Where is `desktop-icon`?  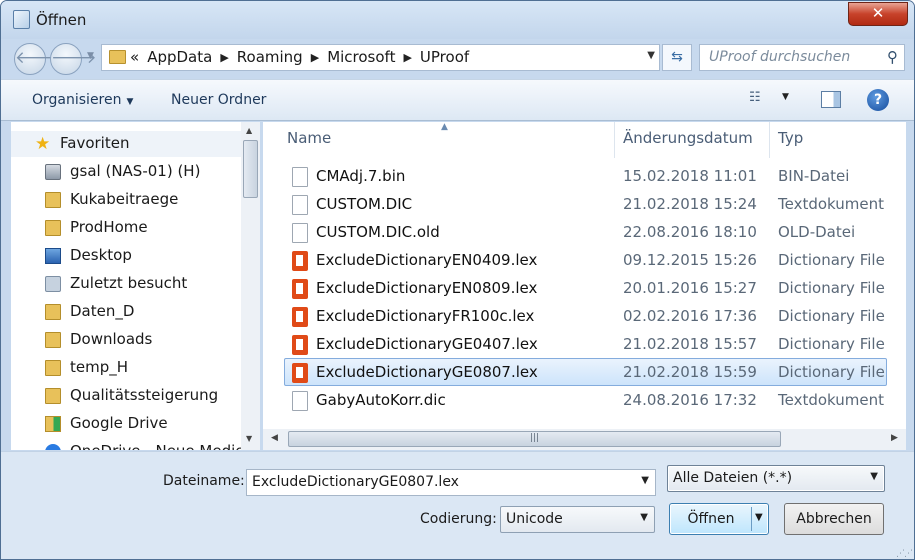
desktop-icon is located at coordinates (53, 256).